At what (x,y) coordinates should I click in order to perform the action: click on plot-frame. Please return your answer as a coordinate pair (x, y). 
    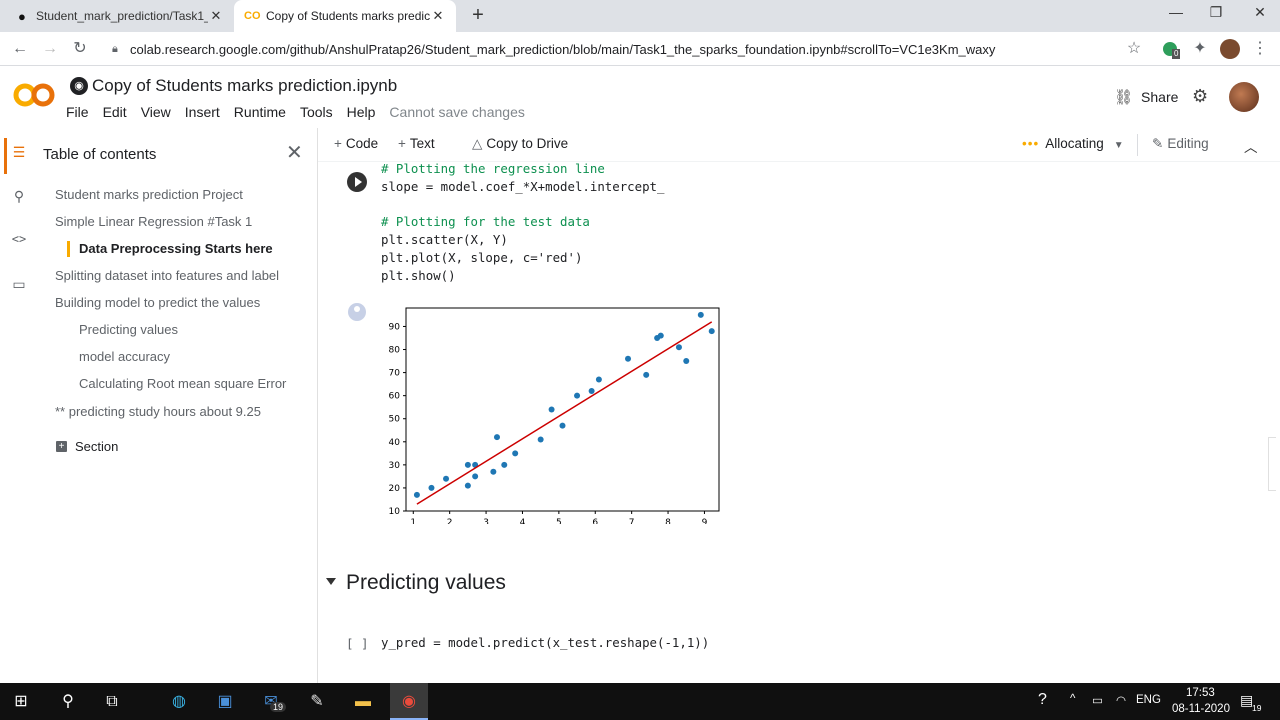
    Looking at the image, I should click on (562, 409).